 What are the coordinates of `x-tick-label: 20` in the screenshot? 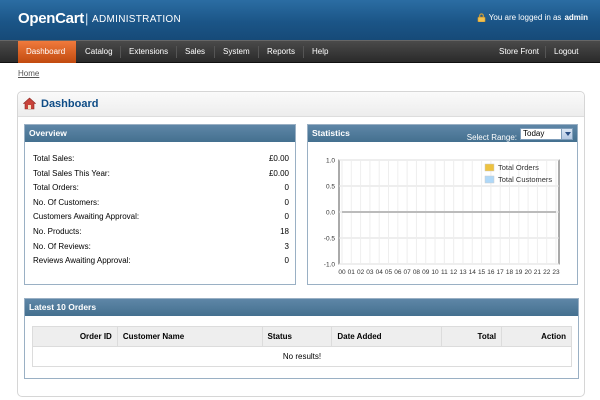 It's located at (528, 272).